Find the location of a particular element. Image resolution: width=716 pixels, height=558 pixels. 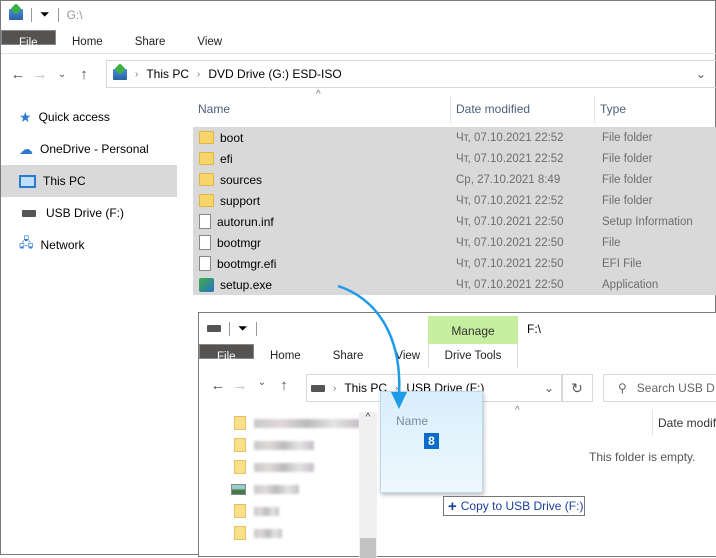

copy-tooltip: + Copy to USB Drive (F:) is located at coordinates (514, 506).